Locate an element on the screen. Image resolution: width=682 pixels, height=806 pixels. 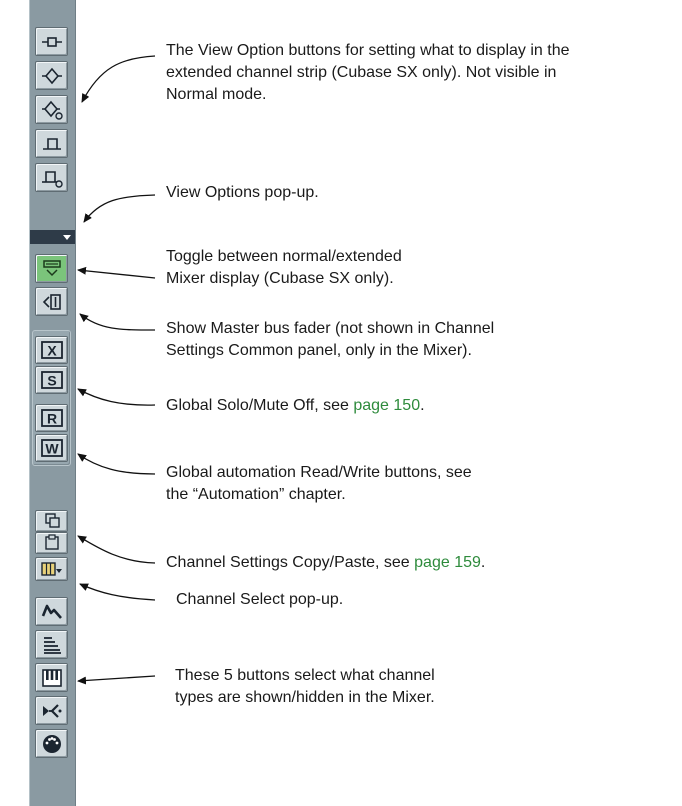
label-view-options-popup: View Options pop-up. is located at coordinates (242, 192).